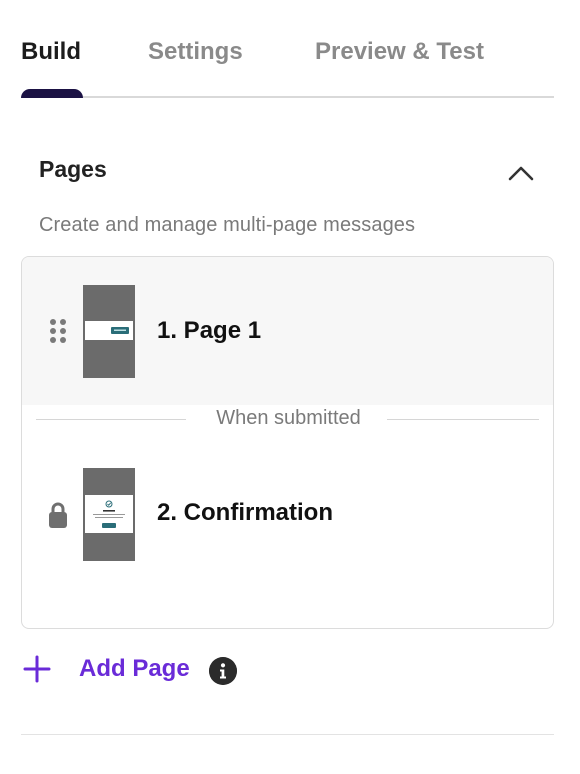  What do you see at coordinates (209, 331) in the screenshot?
I see `page-name: 1. Page 1` at bounding box center [209, 331].